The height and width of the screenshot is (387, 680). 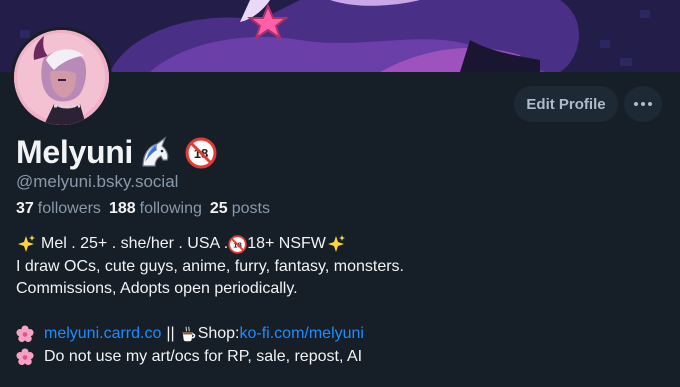 What do you see at coordinates (189, 334) in the screenshot?
I see `hot-beverage-icon` at bounding box center [189, 334].